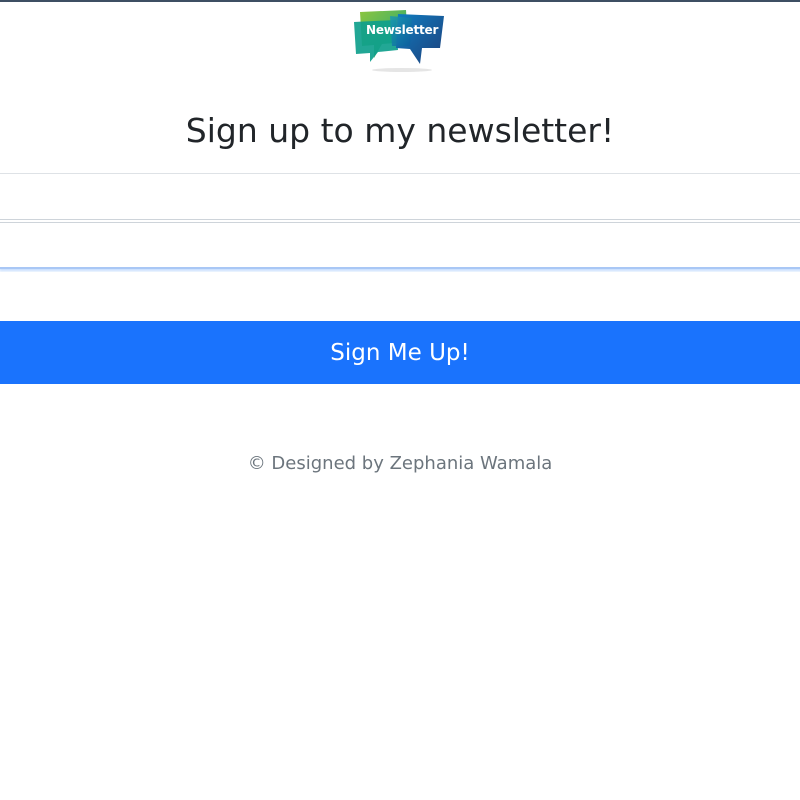 The height and width of the screenshot is (800, 800). Describe the element at coordinates (400, 130) in the screenshot. I see `page-title: Sign up to my newsletter!` at that location.